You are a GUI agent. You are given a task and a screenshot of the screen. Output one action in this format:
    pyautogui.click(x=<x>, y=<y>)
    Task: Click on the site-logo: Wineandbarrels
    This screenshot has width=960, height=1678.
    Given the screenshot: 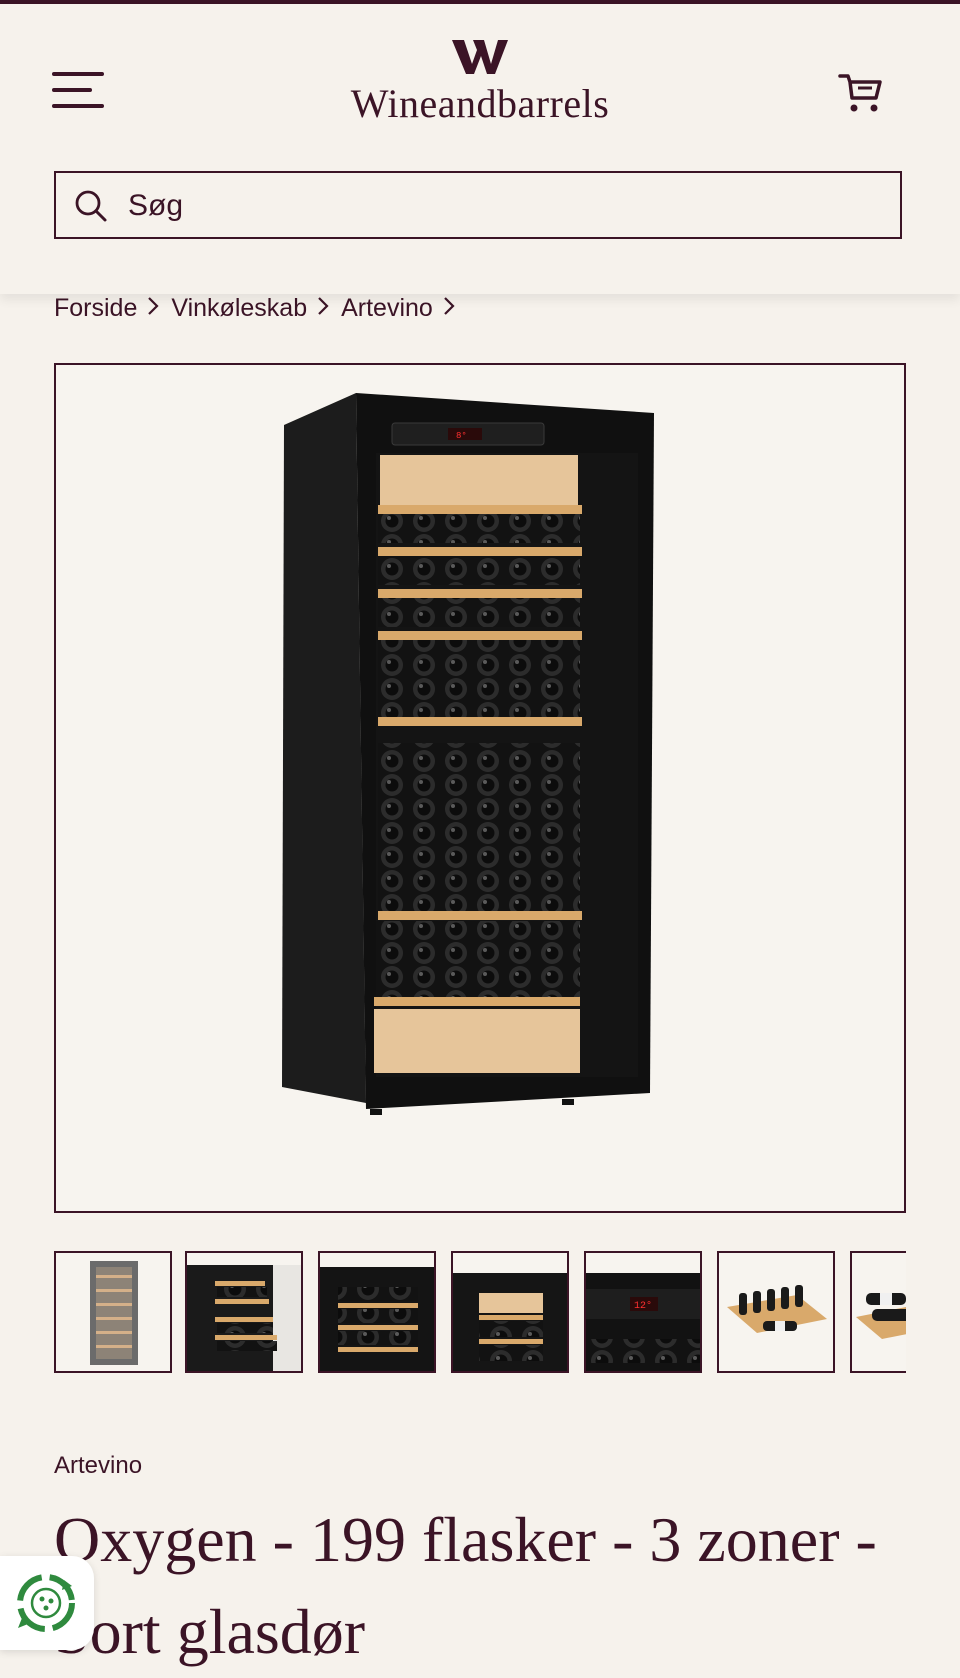 What is the action you would take?
    pyautogui.click(x=480, y=88)
    